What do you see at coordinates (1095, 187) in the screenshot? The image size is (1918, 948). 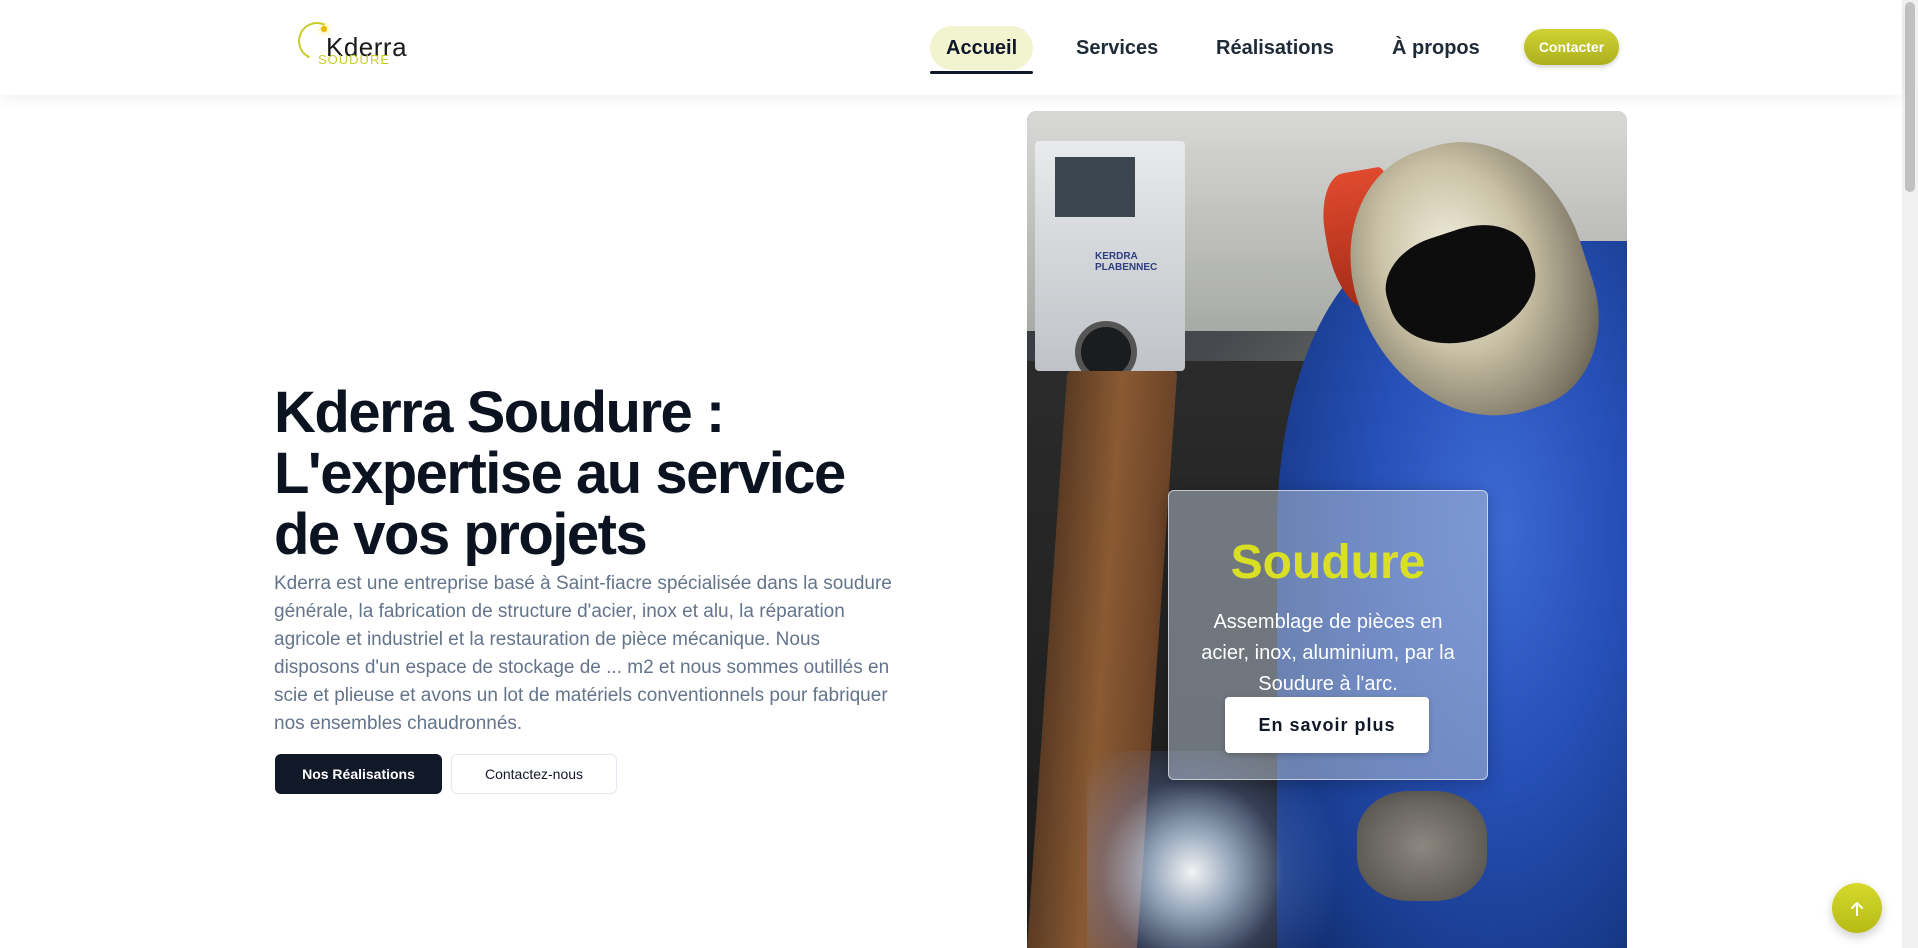 I see `truck-window` at bounding box center [1095, 187].